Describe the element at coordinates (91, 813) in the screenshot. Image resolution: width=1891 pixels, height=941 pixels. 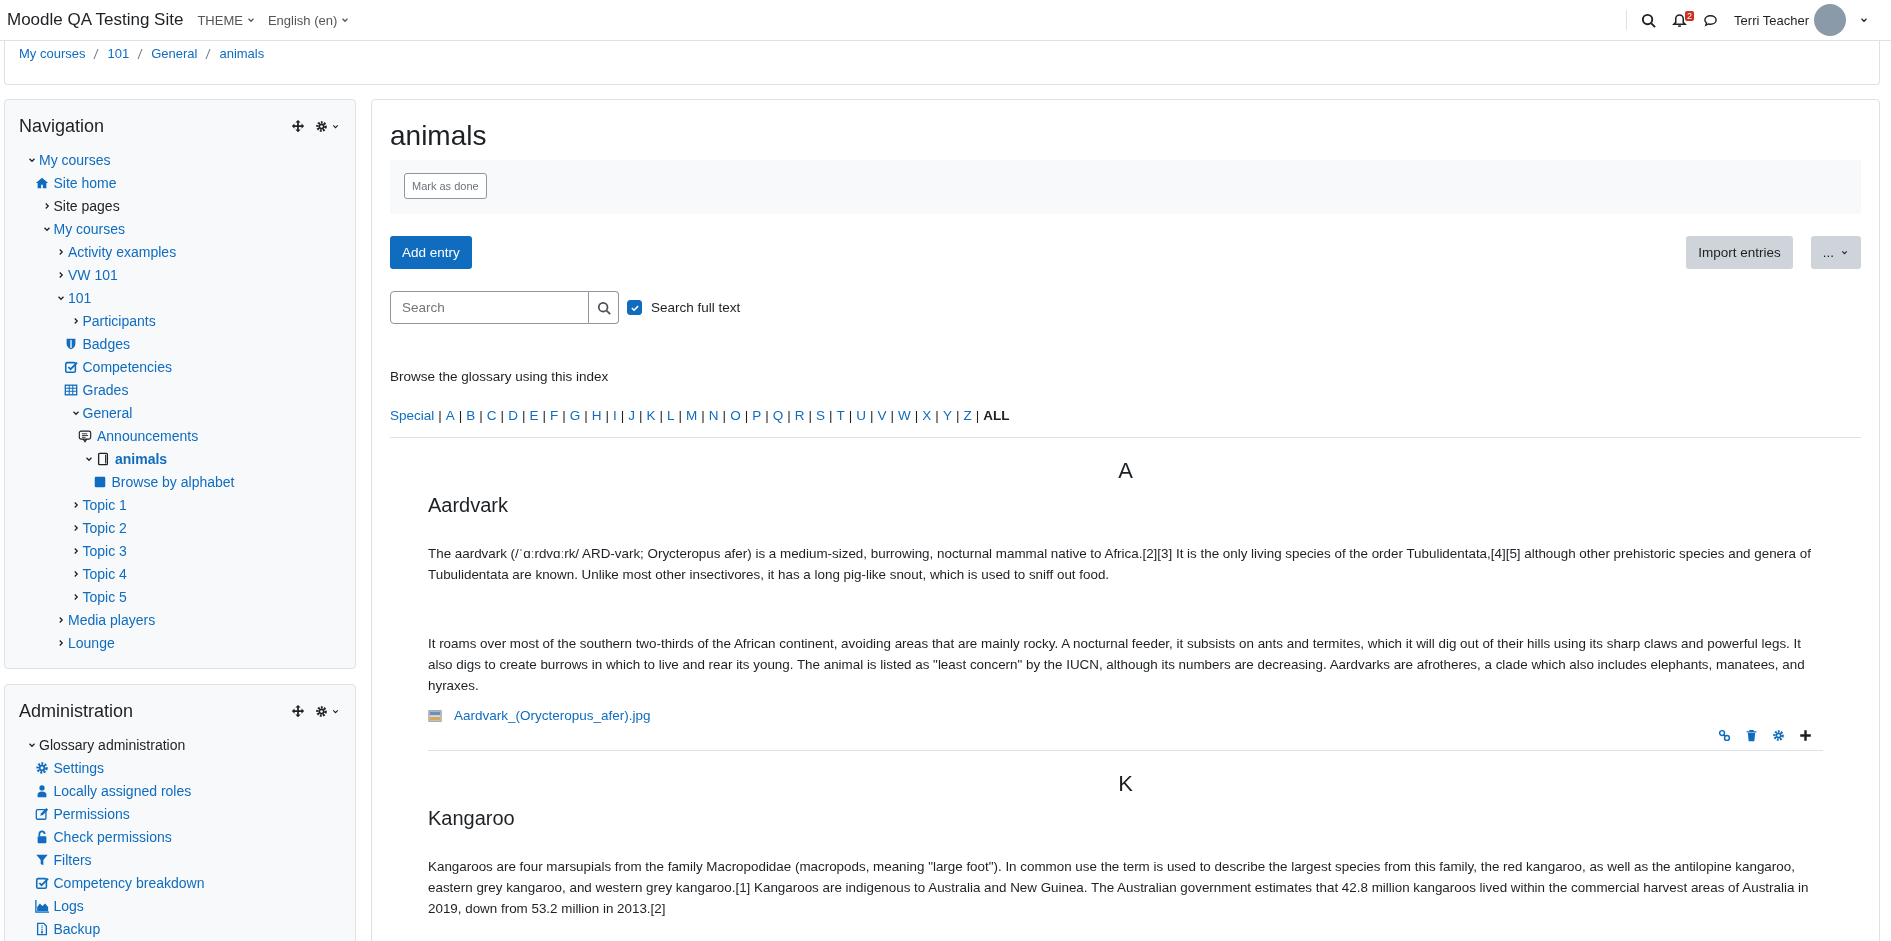
I see `tree-link: Permissions` at that location.